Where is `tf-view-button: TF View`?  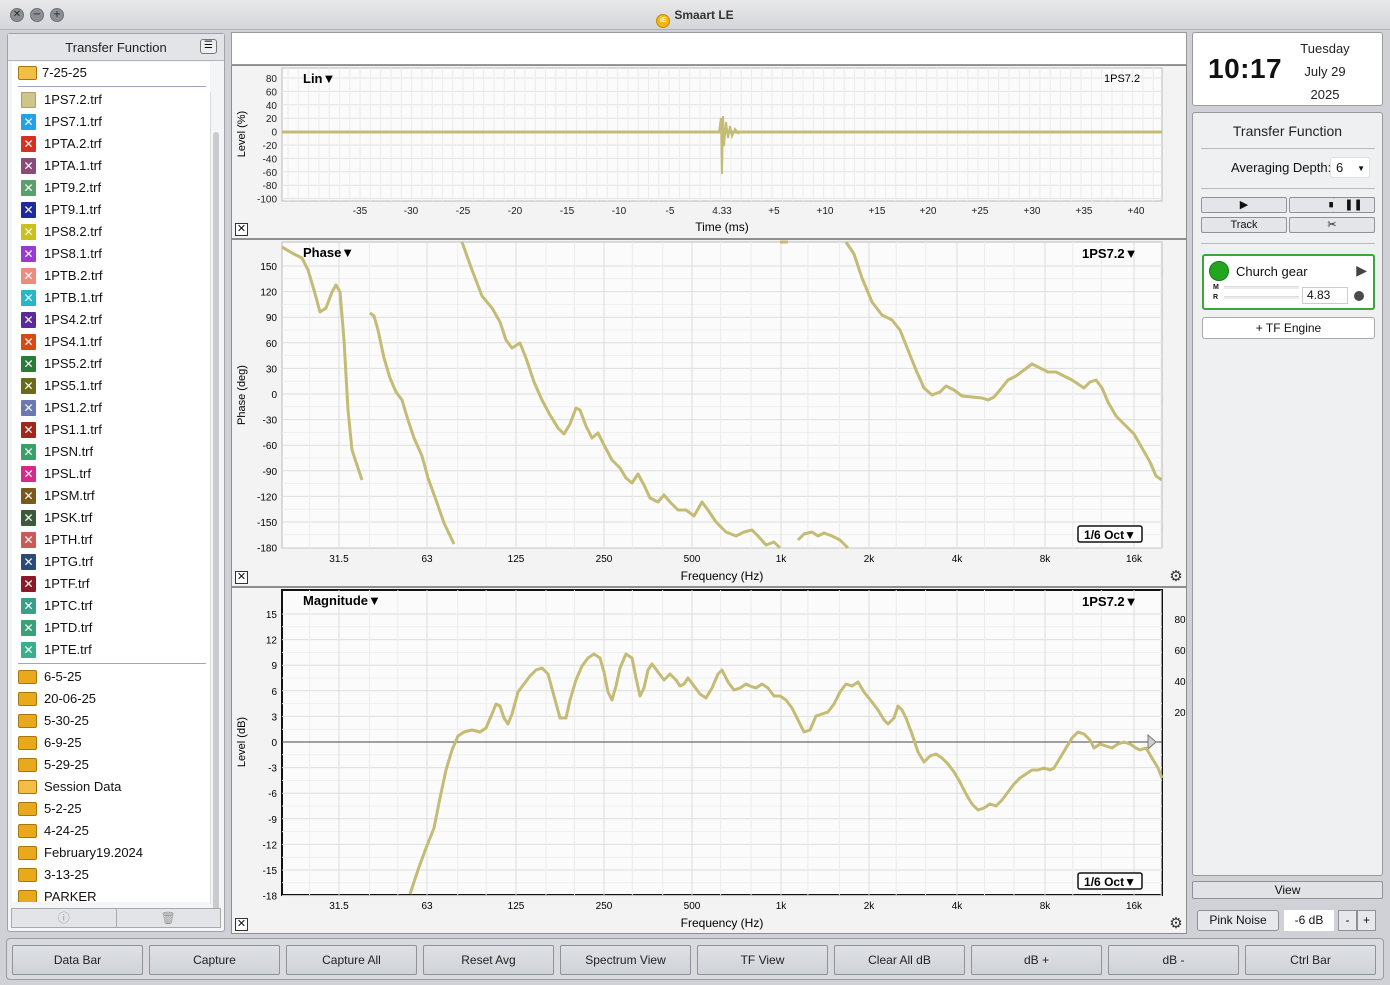 tf-view-button: TF View is located at coordinates (762, 960).